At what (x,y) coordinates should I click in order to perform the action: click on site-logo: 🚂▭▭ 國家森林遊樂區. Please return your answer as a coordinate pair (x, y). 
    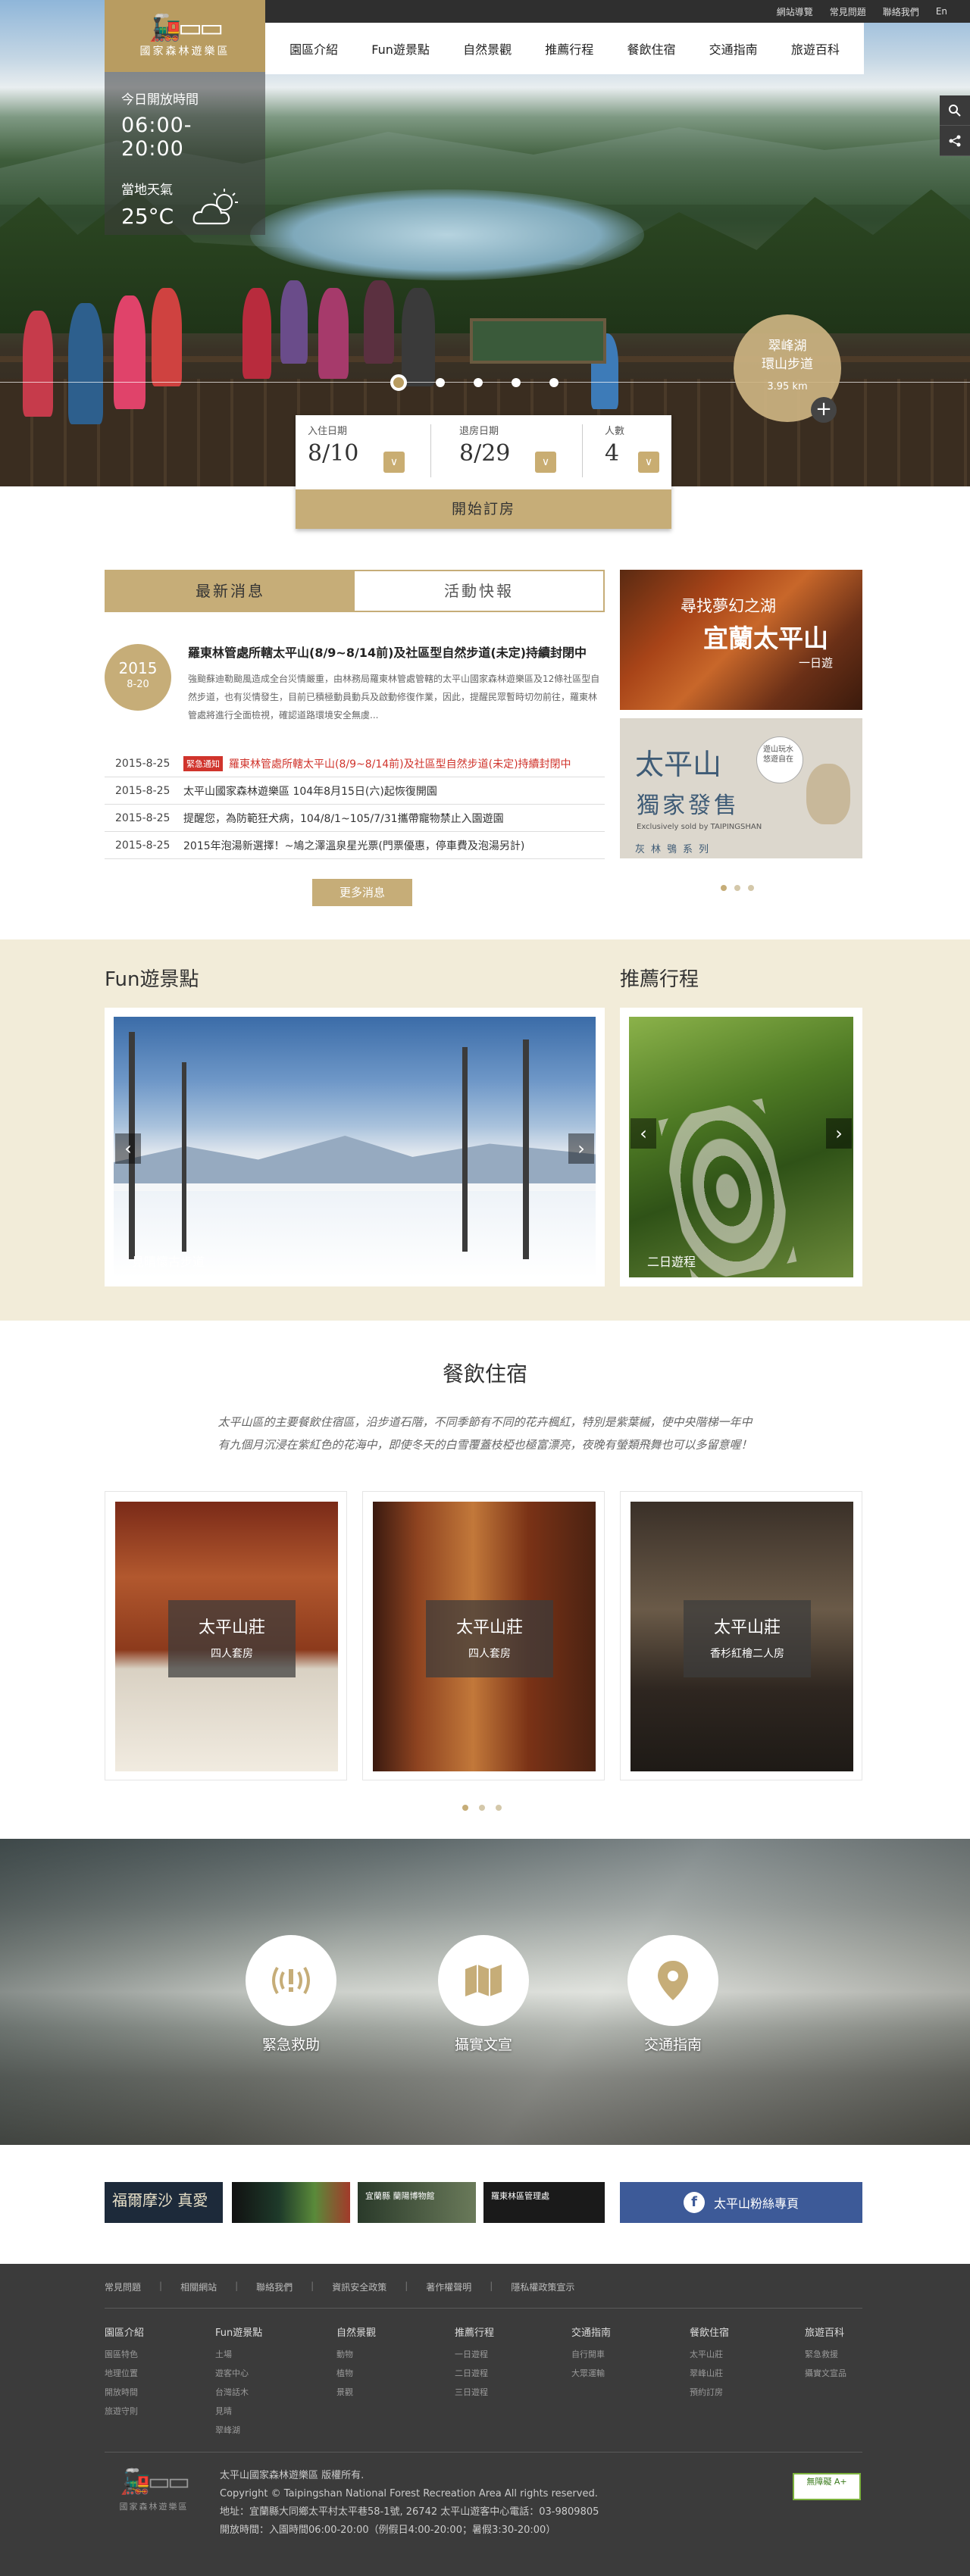
    Looking at the image, I should click on (185, 36).